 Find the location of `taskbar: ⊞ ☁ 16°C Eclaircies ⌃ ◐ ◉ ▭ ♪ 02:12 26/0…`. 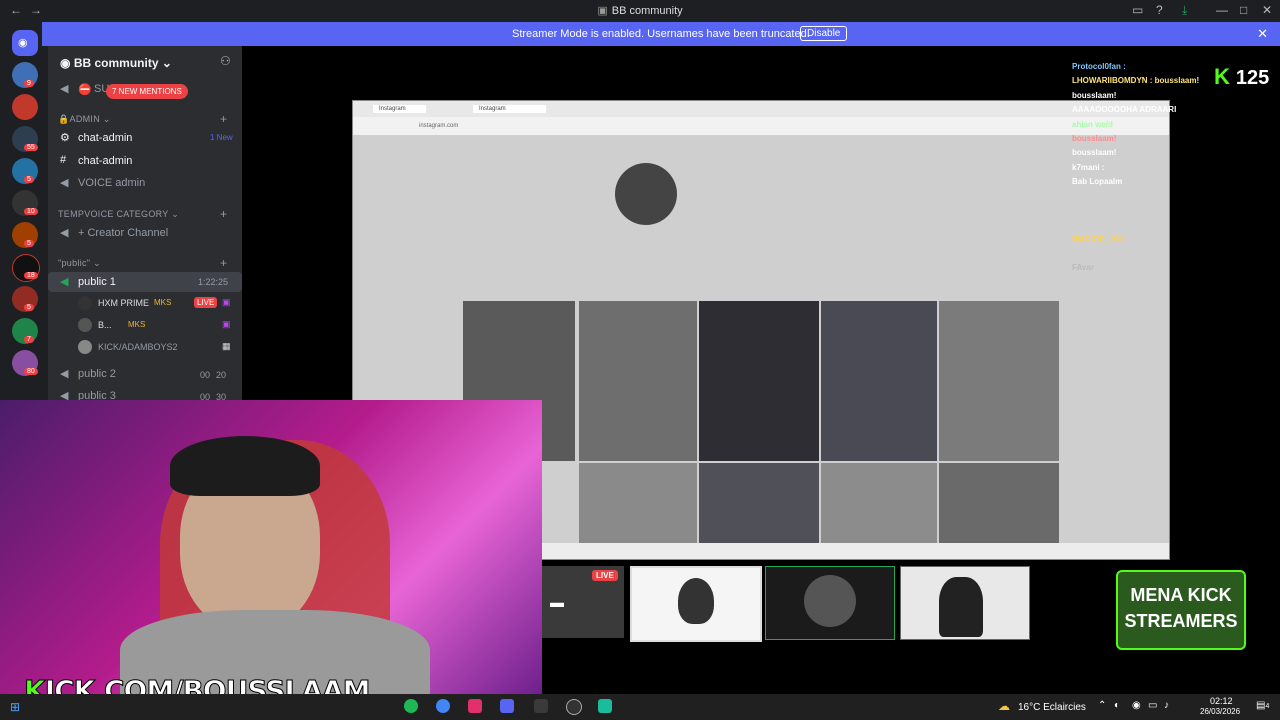

taskbar: ⊞ ☁ 16°C Eclaircies ⌃ ◐ ◉ ▭ ♪ 02:12 26/0… is located at coordinates (640, 707).